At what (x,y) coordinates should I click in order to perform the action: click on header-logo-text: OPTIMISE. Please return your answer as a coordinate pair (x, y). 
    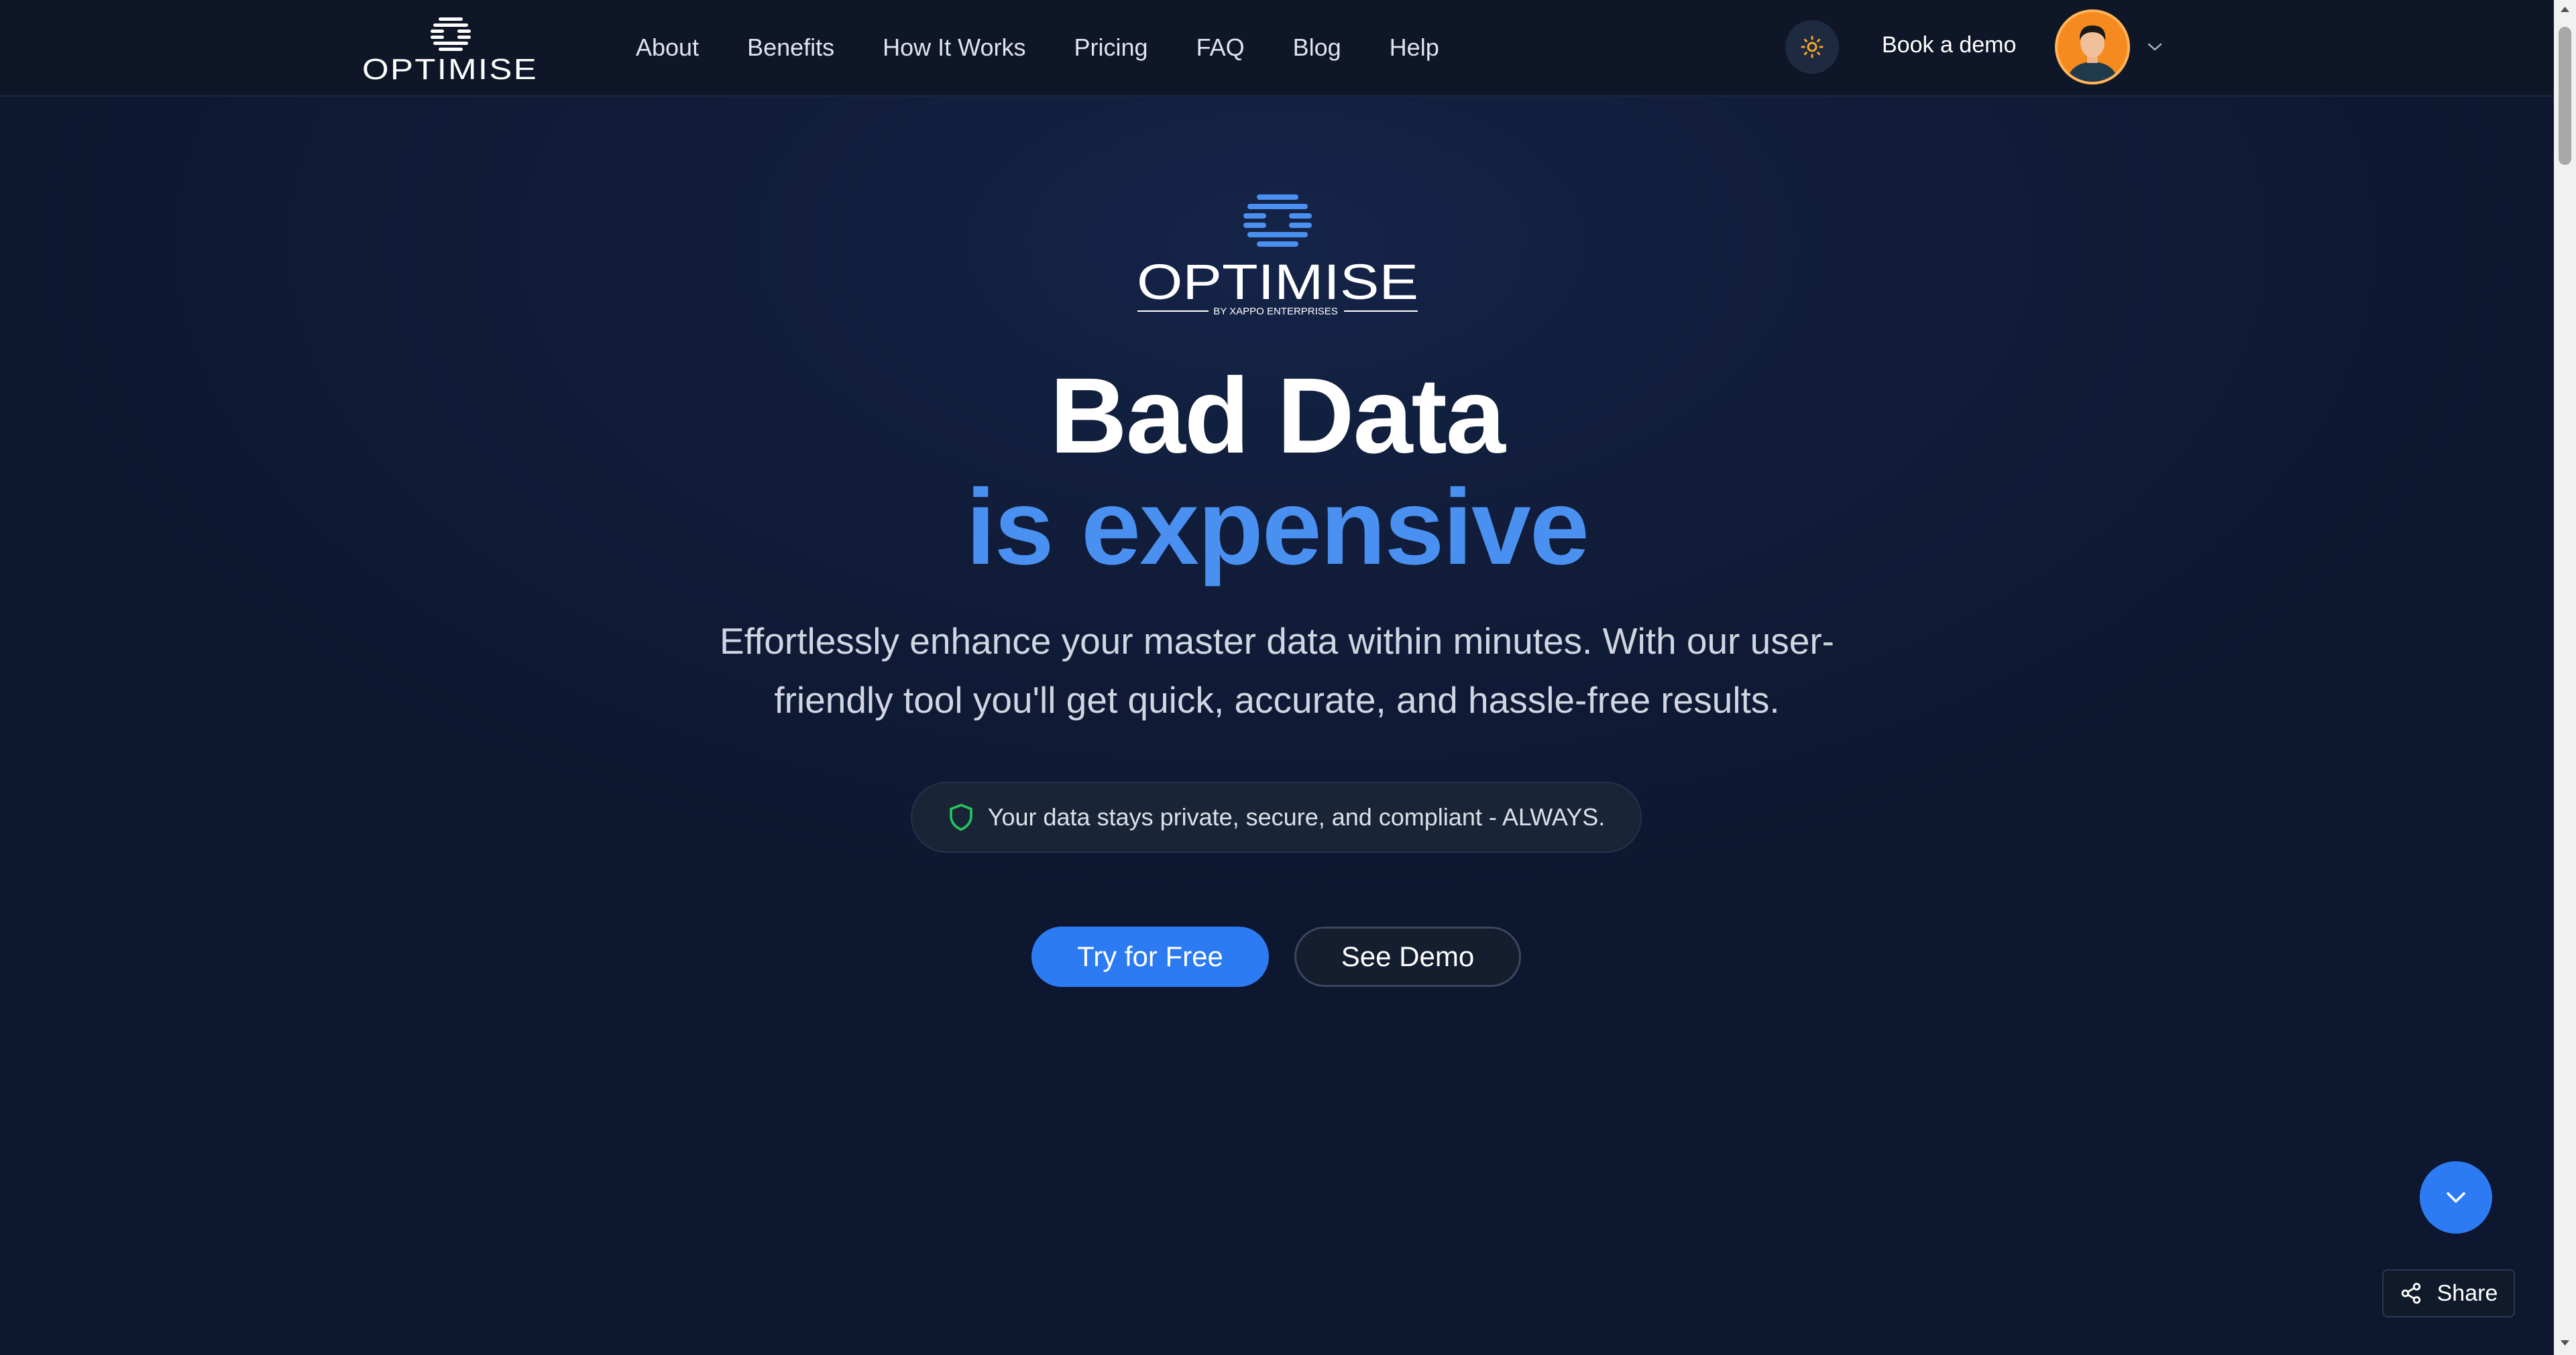
    Looking at the image, I should click on (450, 69).